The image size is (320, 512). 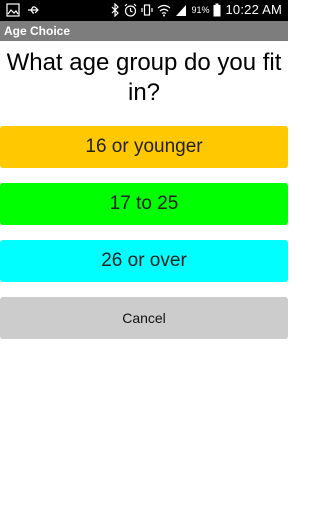 I want to click on app-title-bar: Age Choice, so click(x=144, y=31).